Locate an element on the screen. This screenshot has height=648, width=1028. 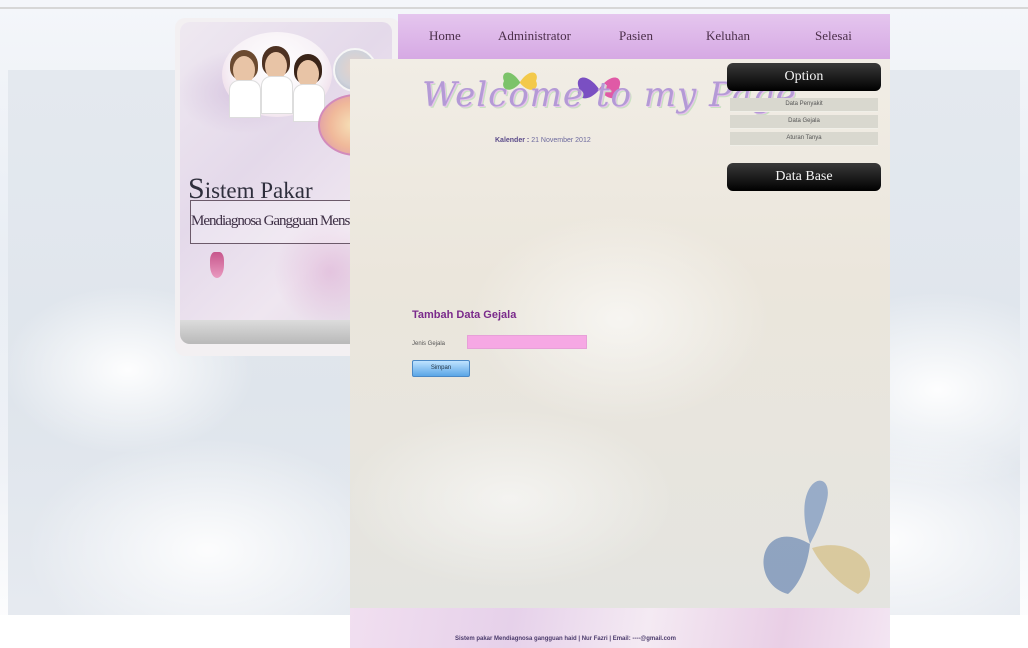
simpan-button: Simpan is located at coordinates (441, 368).